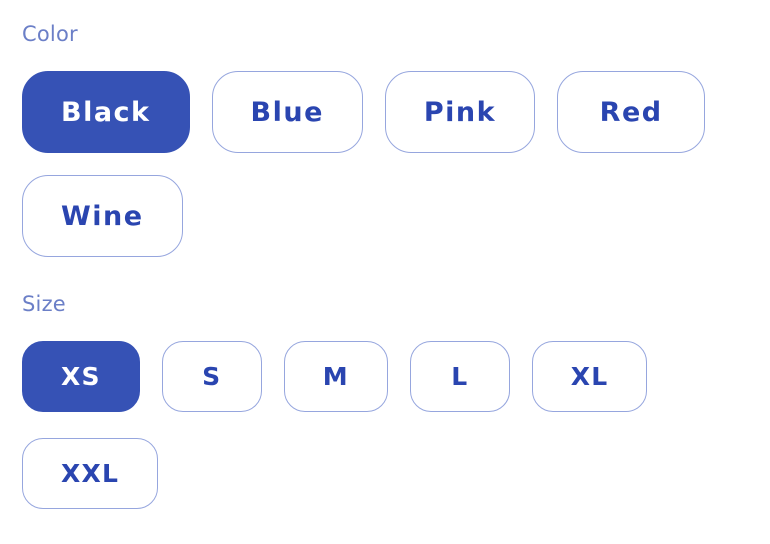  What do you see at coordinates (211, 376) in the screenshot?
I see `option-chip-s: S` at bounding box center [211, 376].